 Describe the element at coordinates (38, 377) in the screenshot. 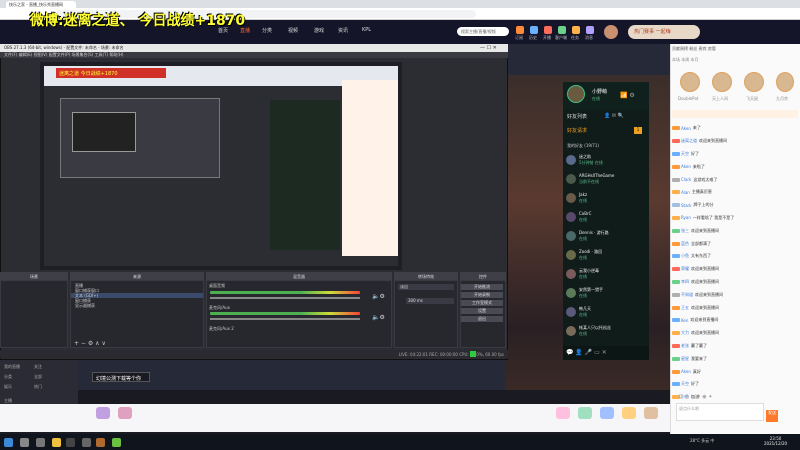

I see `sidebar-item: 全部` at that location.